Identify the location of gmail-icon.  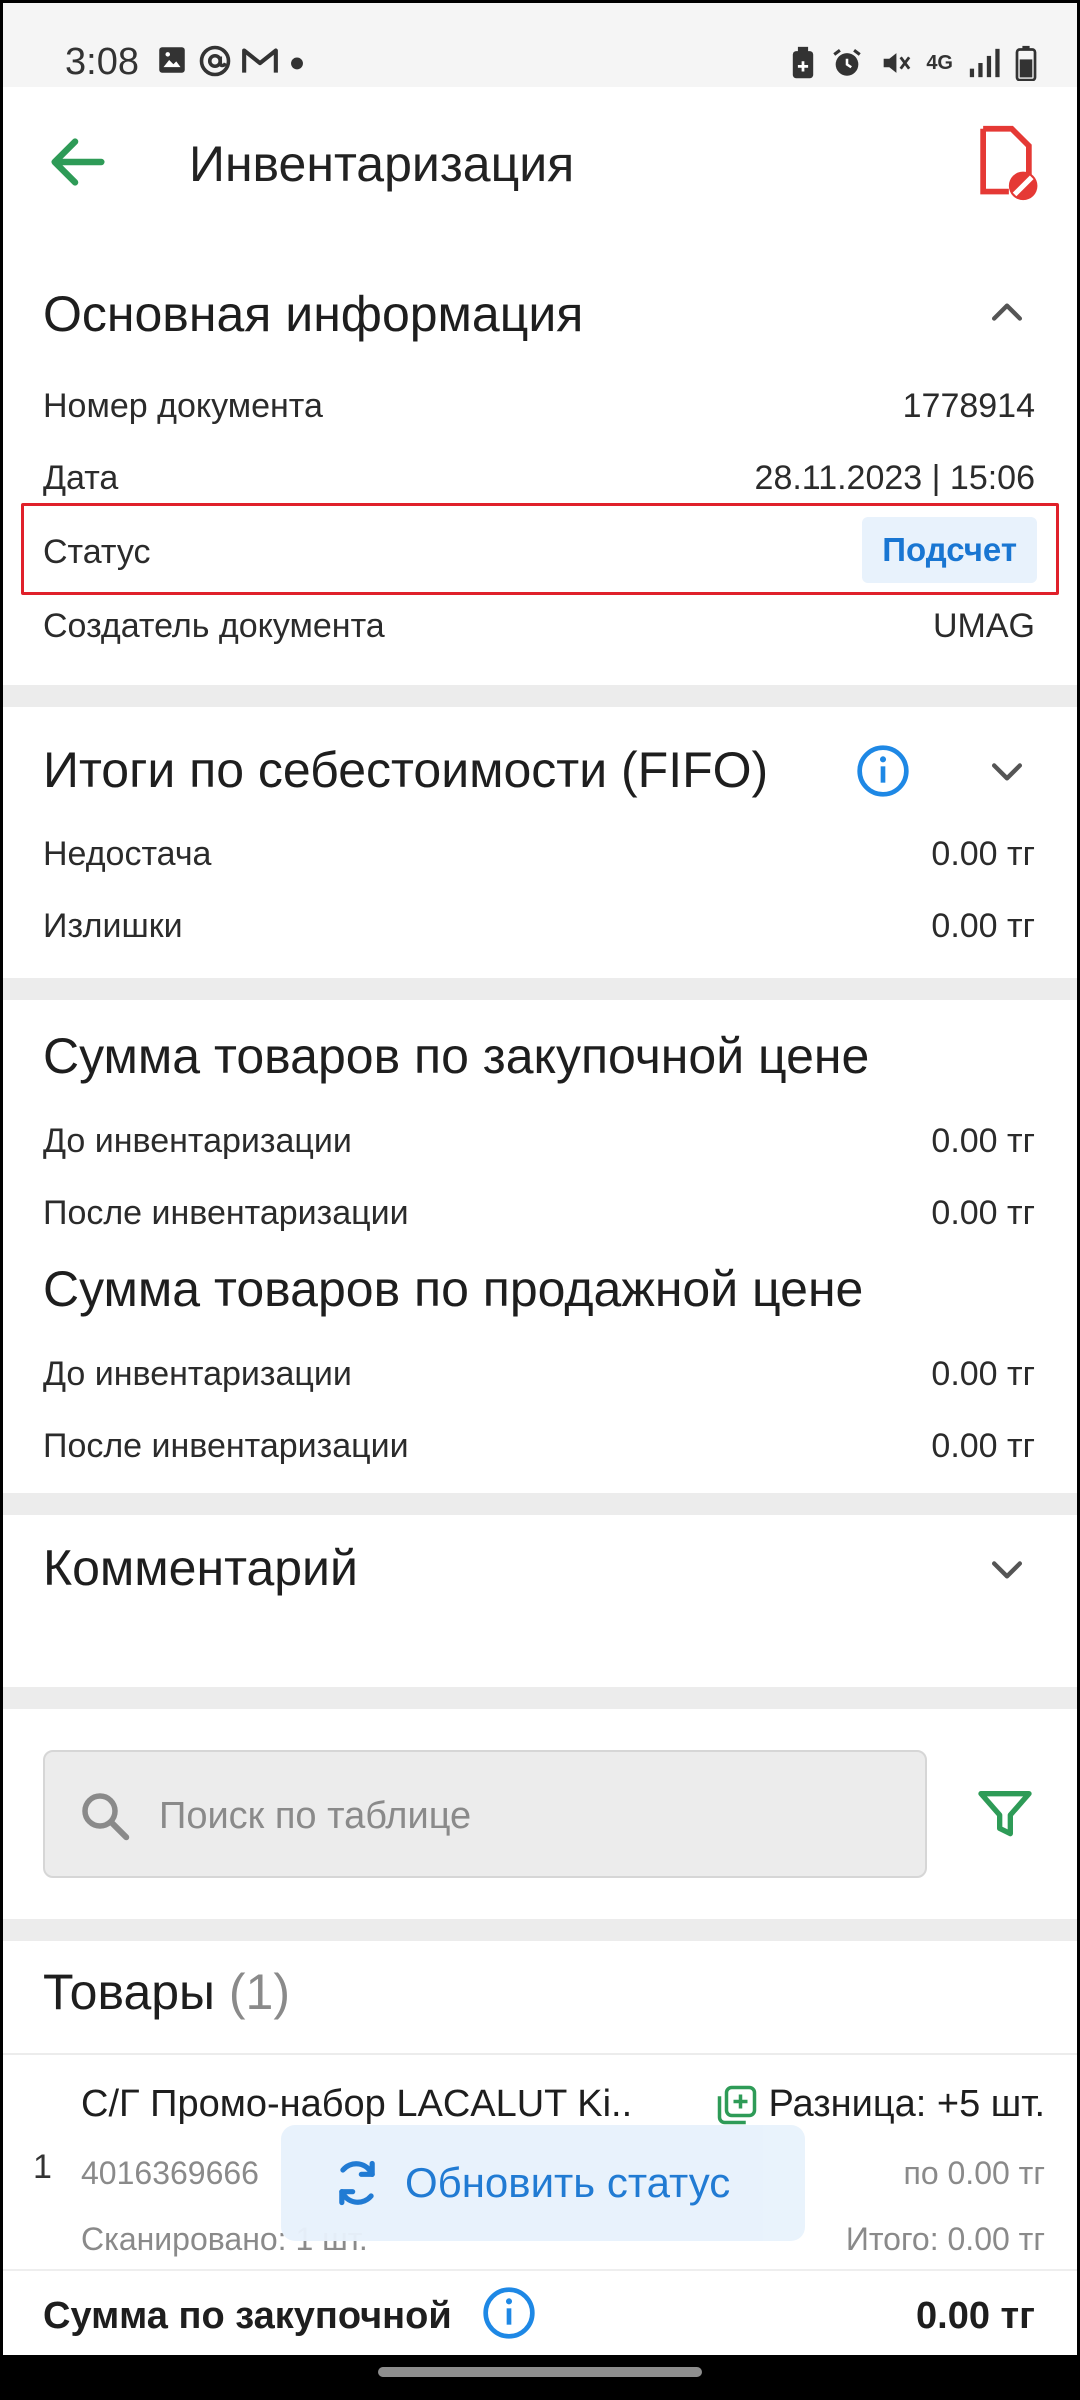
(260, 60).